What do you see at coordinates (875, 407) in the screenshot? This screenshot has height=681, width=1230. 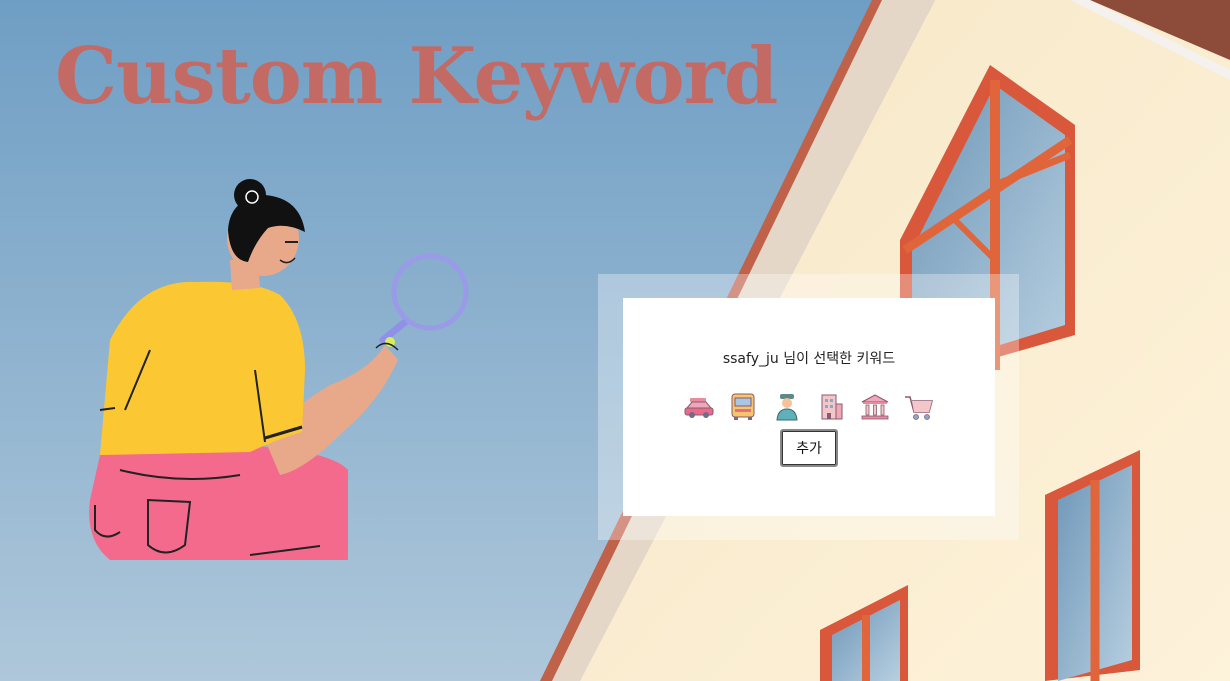 I see `bank-icon` at bounding box center [875, 407].